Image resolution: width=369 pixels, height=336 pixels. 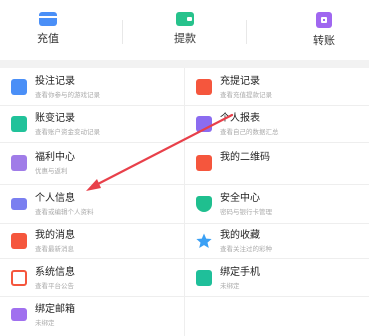 What do you see at coordinates (246, 212) in the screenshot?
I see `menu-item-subtitle: 密码与银行卡管理` at bounding box center [246, 212].